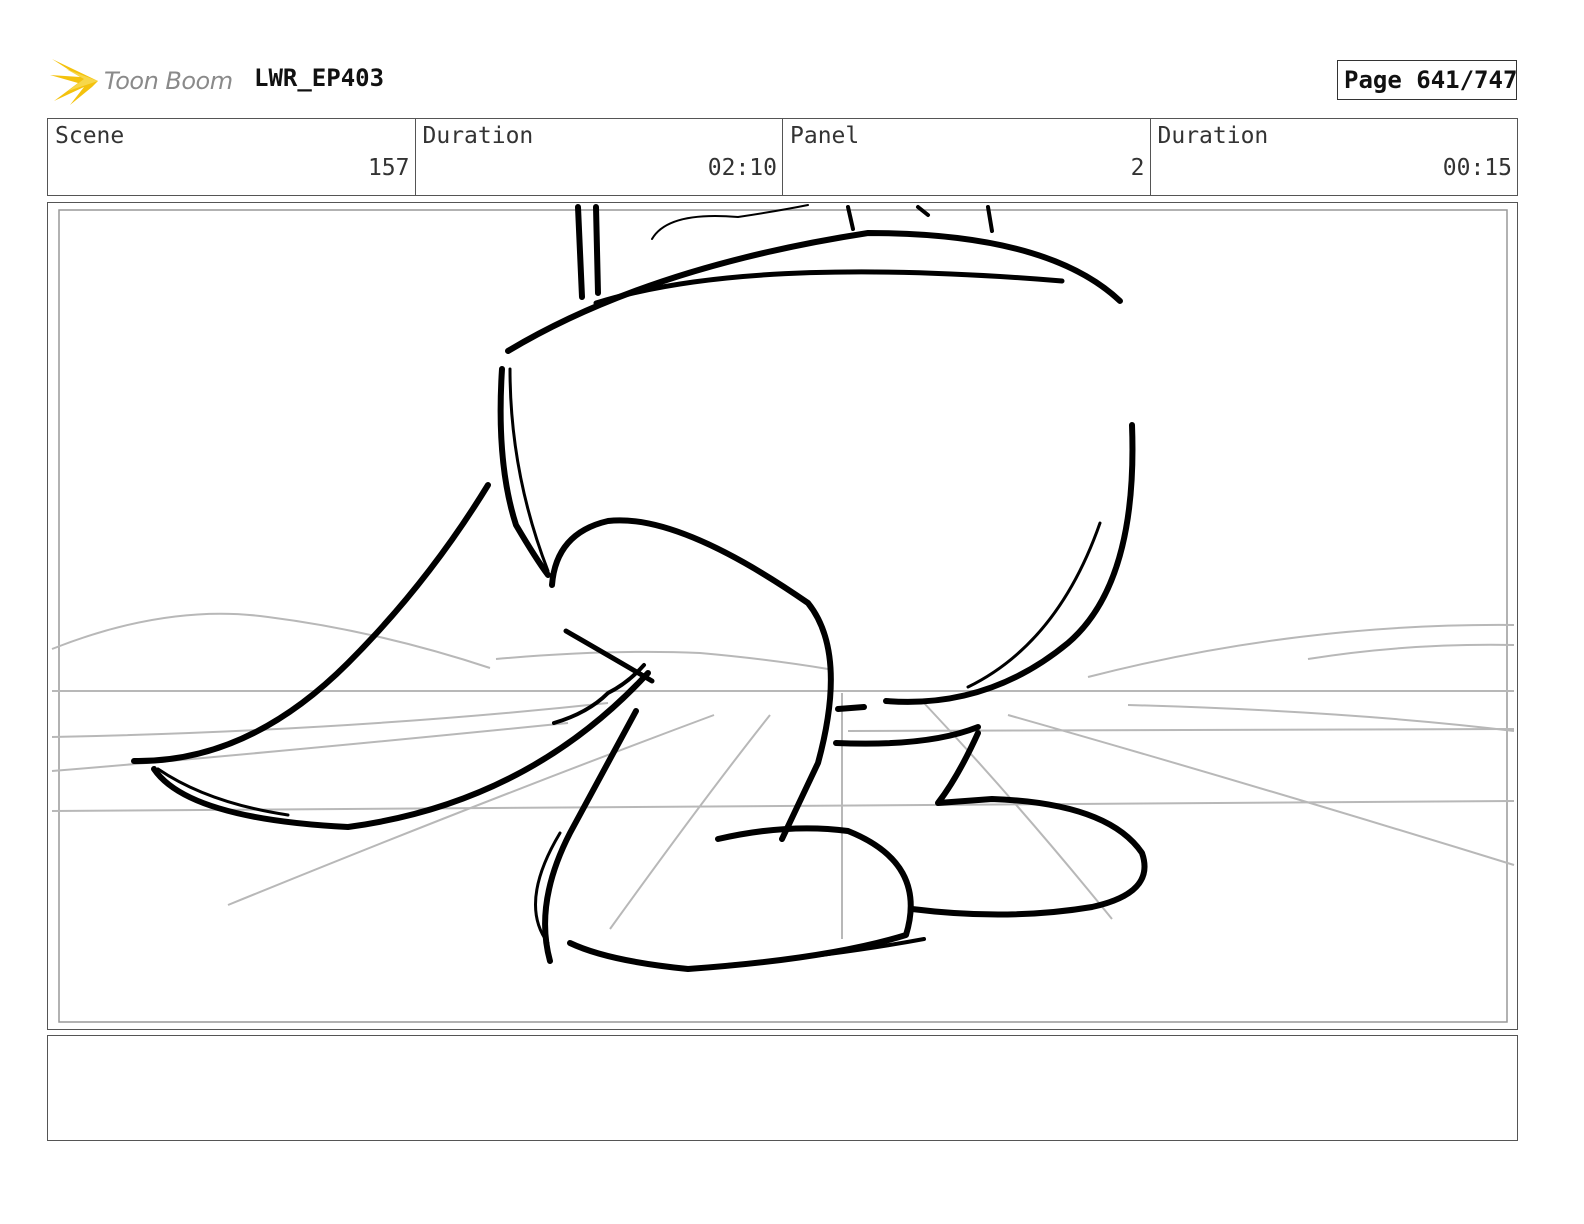 The width and height of the screenshot is (1584, 1224). What do you see at coordinates (1333, 157) in the screenshot?
I see `panel-duration-cell: Duration 00:15` at bounding box center [1333, 157].